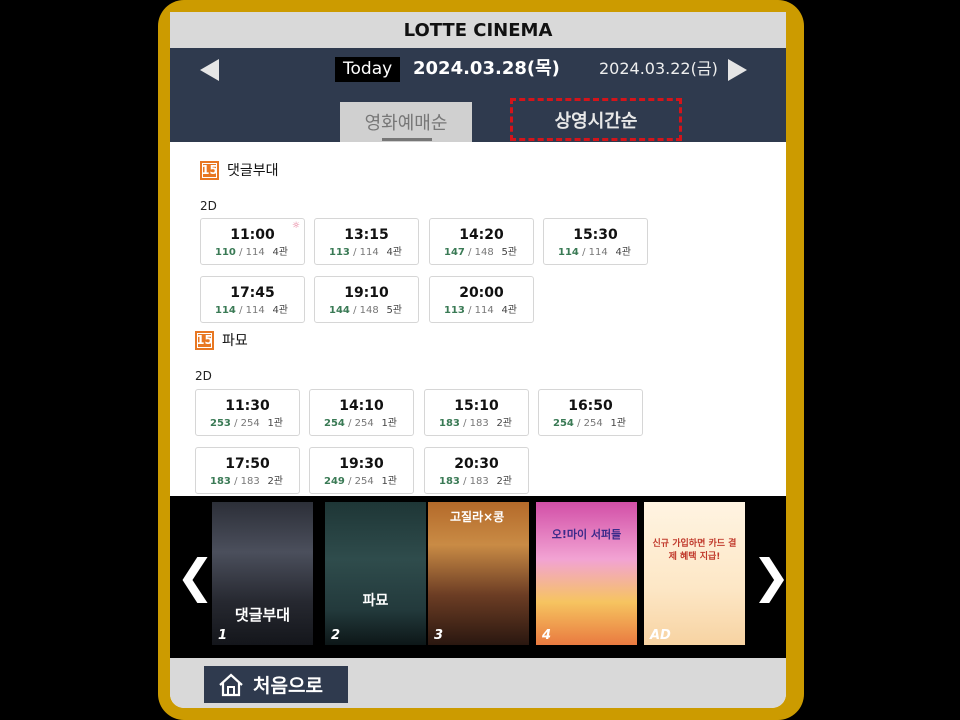 This screenshot has height=720, width=960. Describe the element at coordinates (590, 406) in the screenshot. I see `showtime-time: 16:50` at that location.